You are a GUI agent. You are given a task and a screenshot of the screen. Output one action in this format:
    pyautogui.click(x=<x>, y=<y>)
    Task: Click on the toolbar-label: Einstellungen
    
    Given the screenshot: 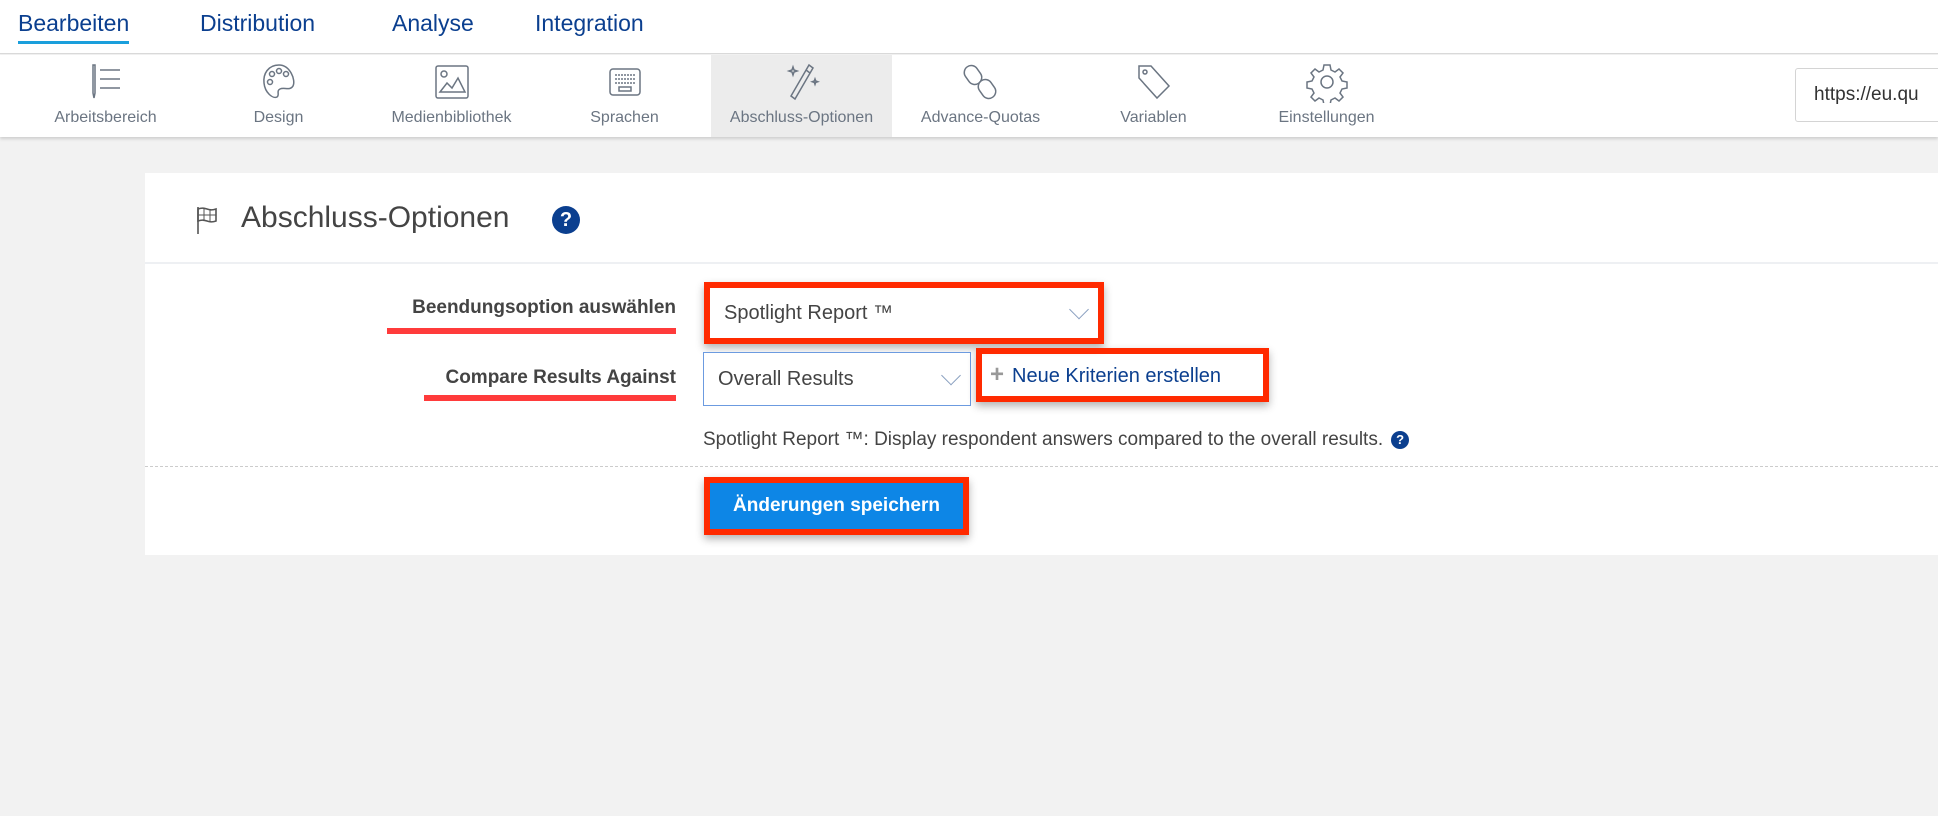 What is the action you would take?
    pyautogui.click(x=1326, y=117)
    